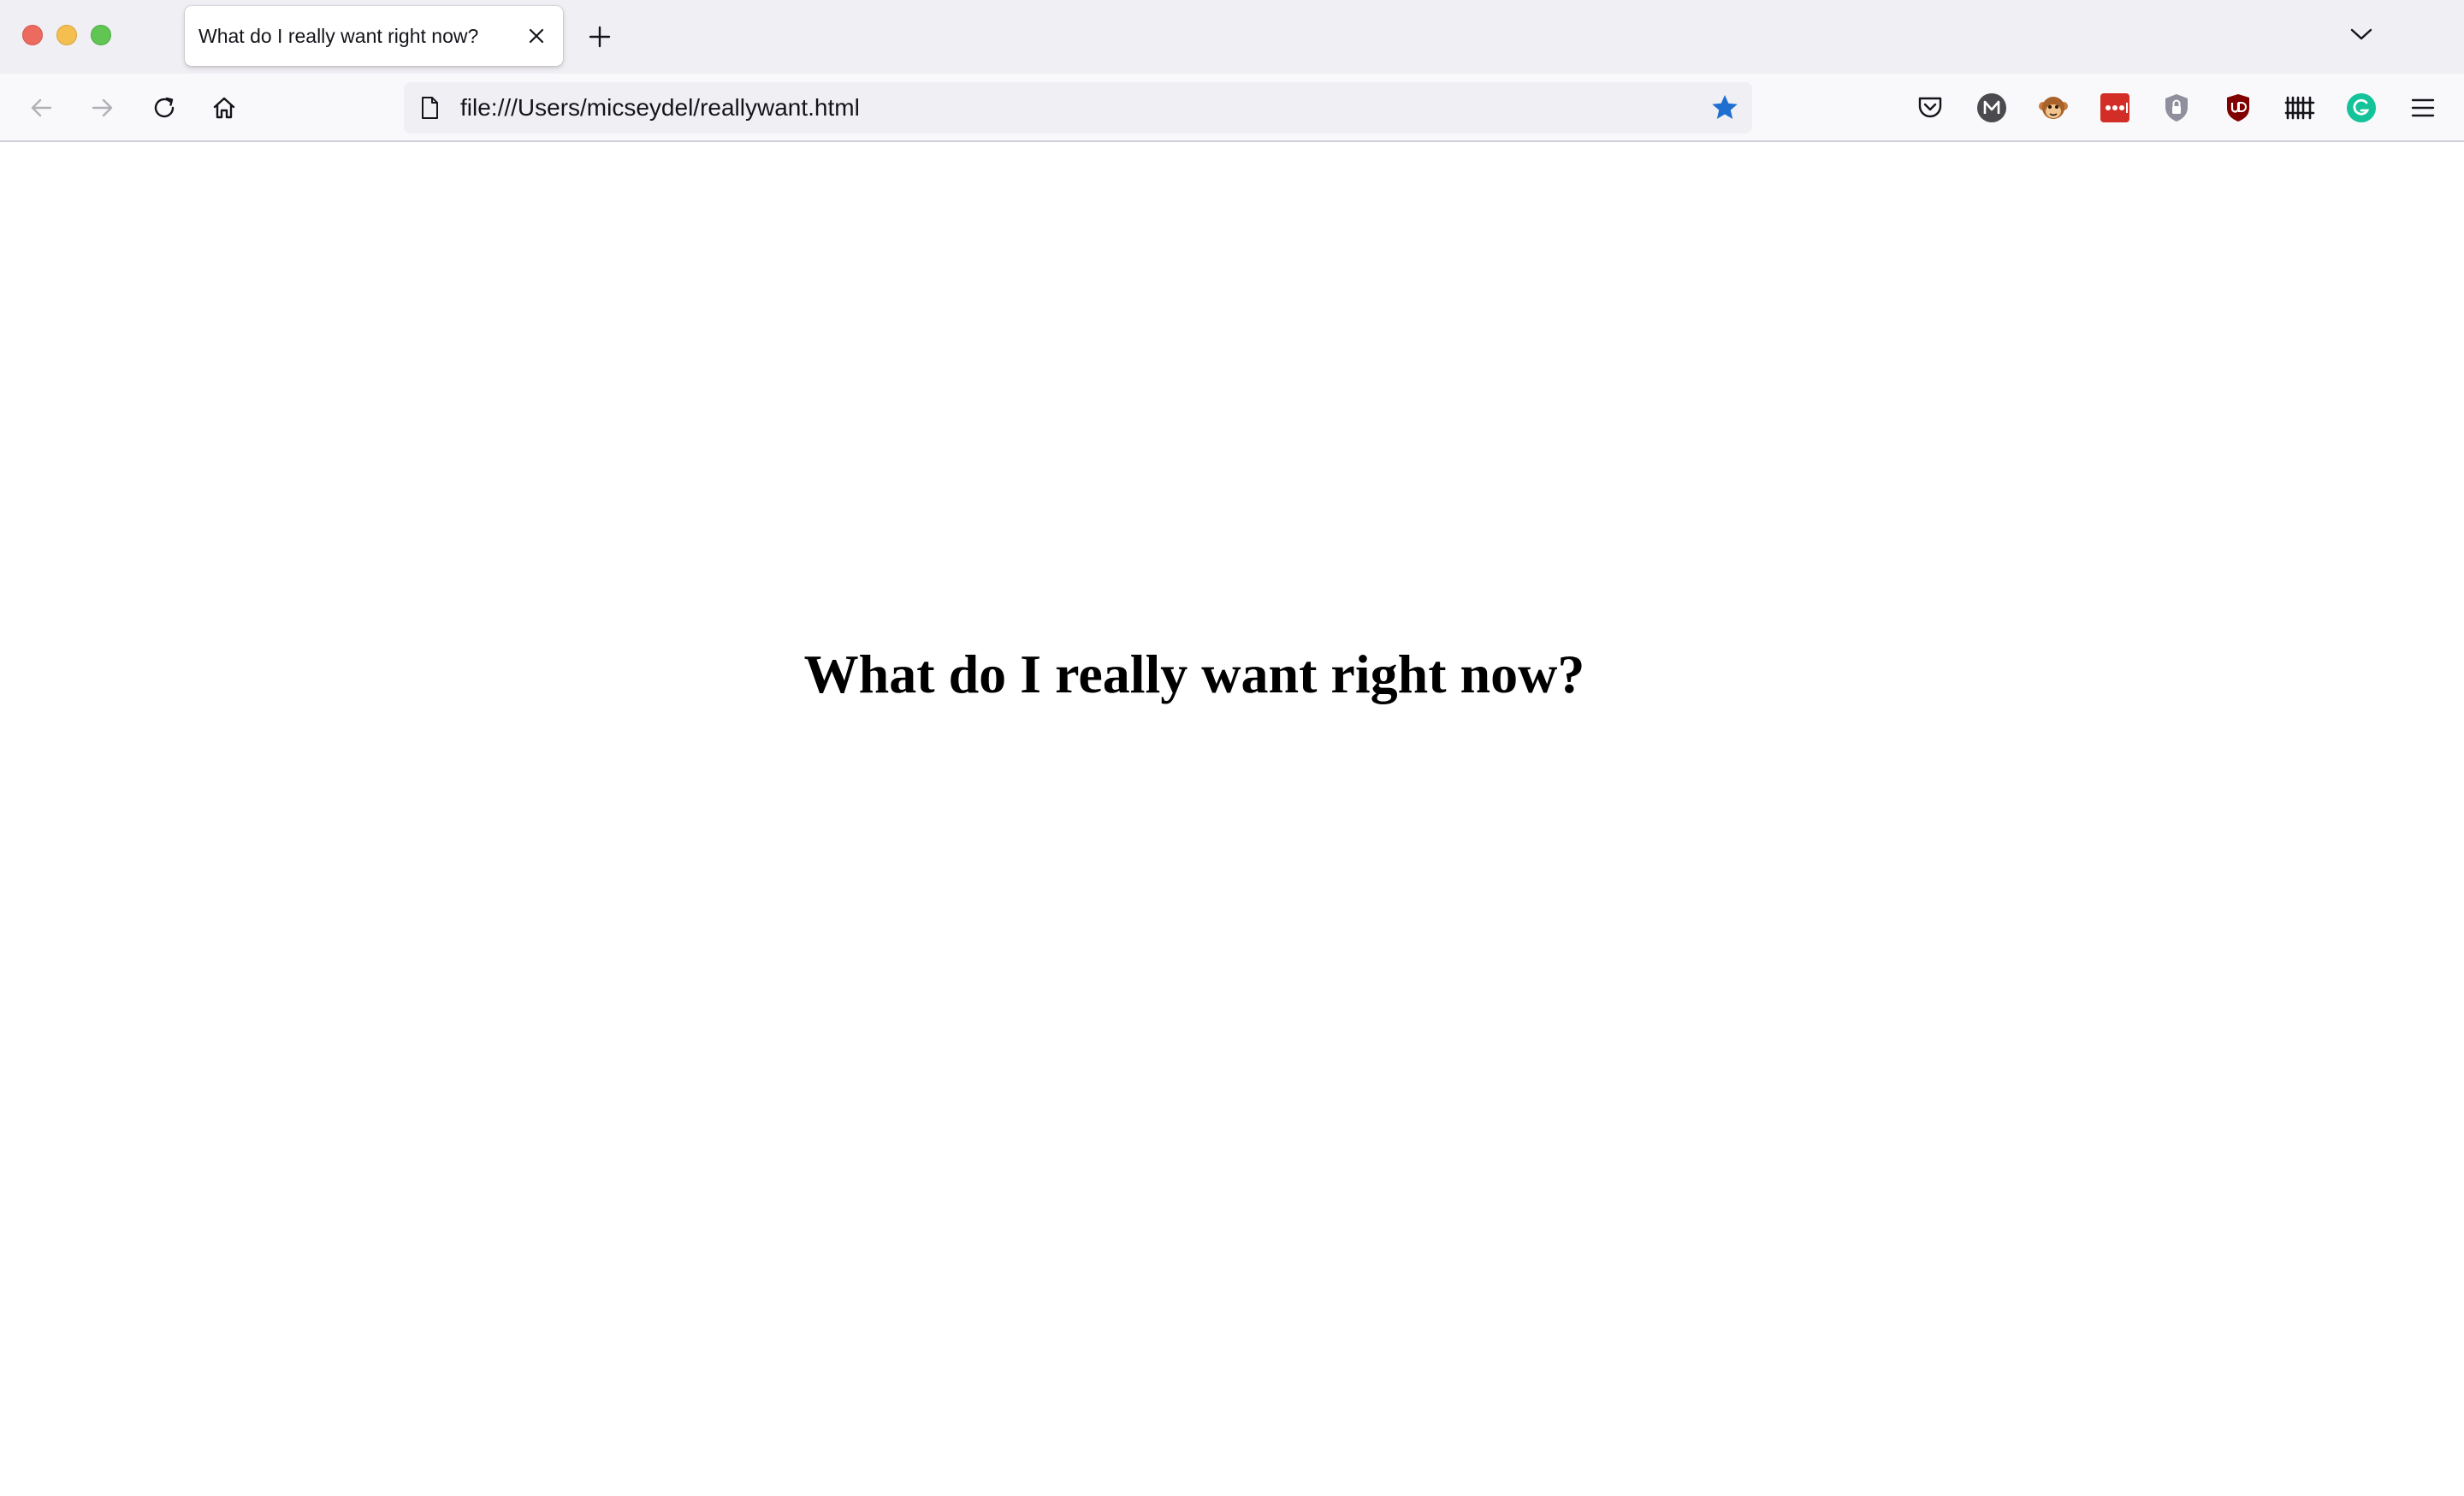 The height and width of the screenshot is (1496, 2464). I want to click on tab-close-icon, so click(536, 35).